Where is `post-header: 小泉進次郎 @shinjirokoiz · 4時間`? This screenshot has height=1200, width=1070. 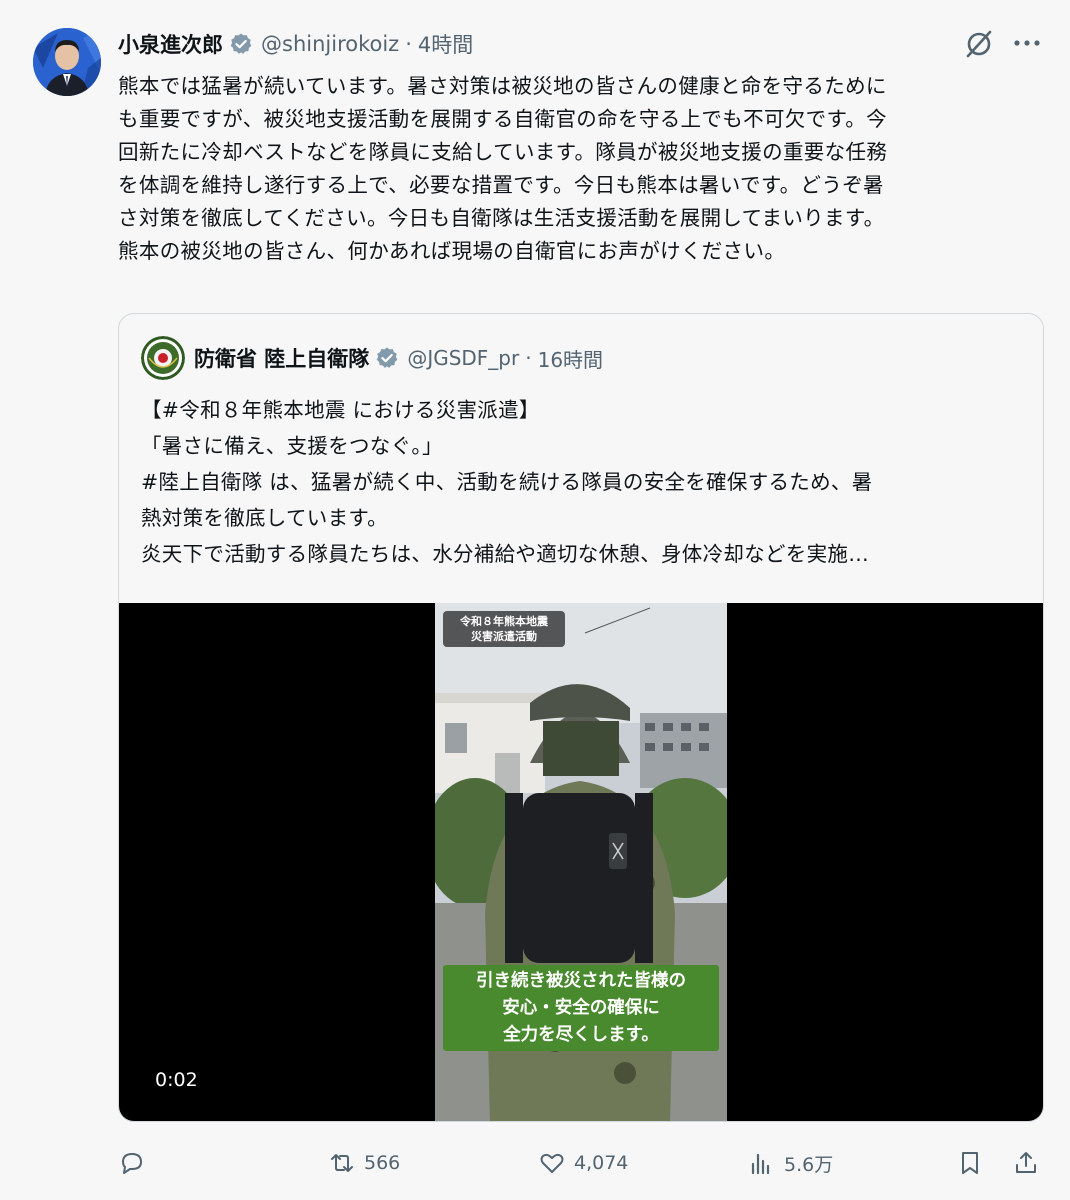 post-header: 小泉進次郎 @shinjirokoiz · 4時間 is located at coordinates (295, 44).